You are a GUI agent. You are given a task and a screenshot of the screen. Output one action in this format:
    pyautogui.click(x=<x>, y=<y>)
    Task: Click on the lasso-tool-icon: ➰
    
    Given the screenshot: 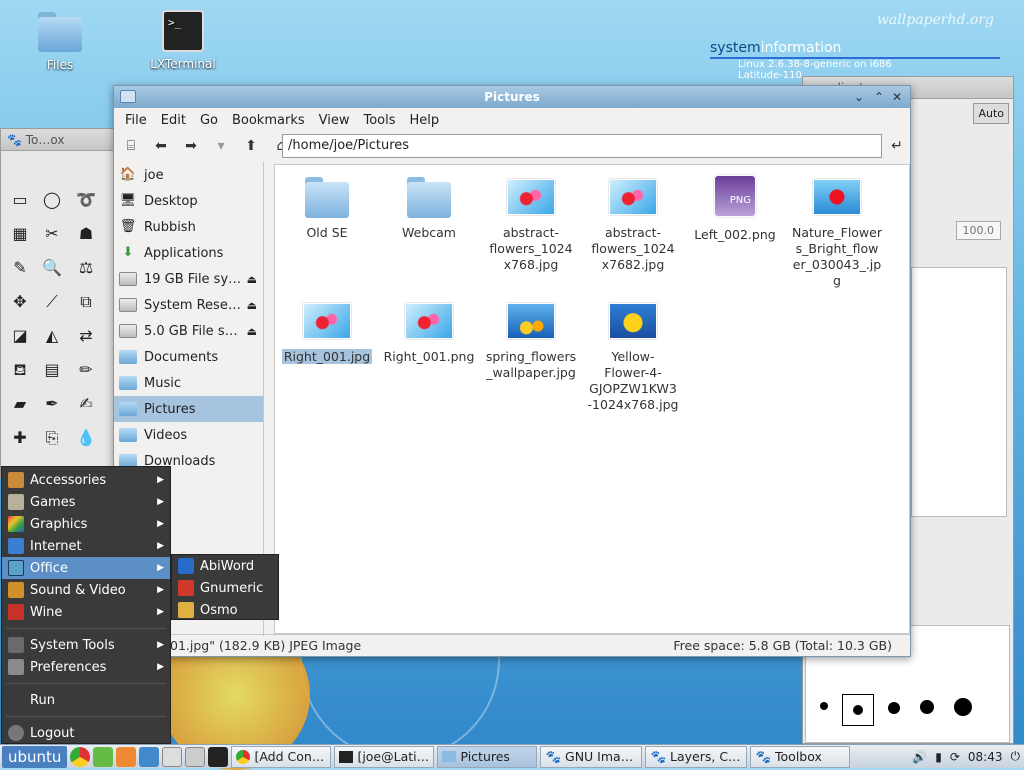 What is the action you would take?
    pyautogui.click(x=86, y=200)
    